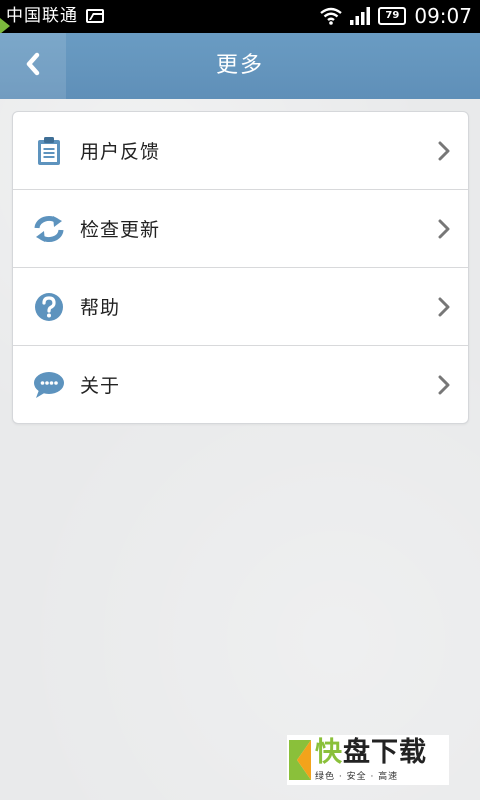 The image size is (480, 800). Describe the element at coordinates (49, 385) in the screenshot. I see `chat-bubble-icon` at that location.